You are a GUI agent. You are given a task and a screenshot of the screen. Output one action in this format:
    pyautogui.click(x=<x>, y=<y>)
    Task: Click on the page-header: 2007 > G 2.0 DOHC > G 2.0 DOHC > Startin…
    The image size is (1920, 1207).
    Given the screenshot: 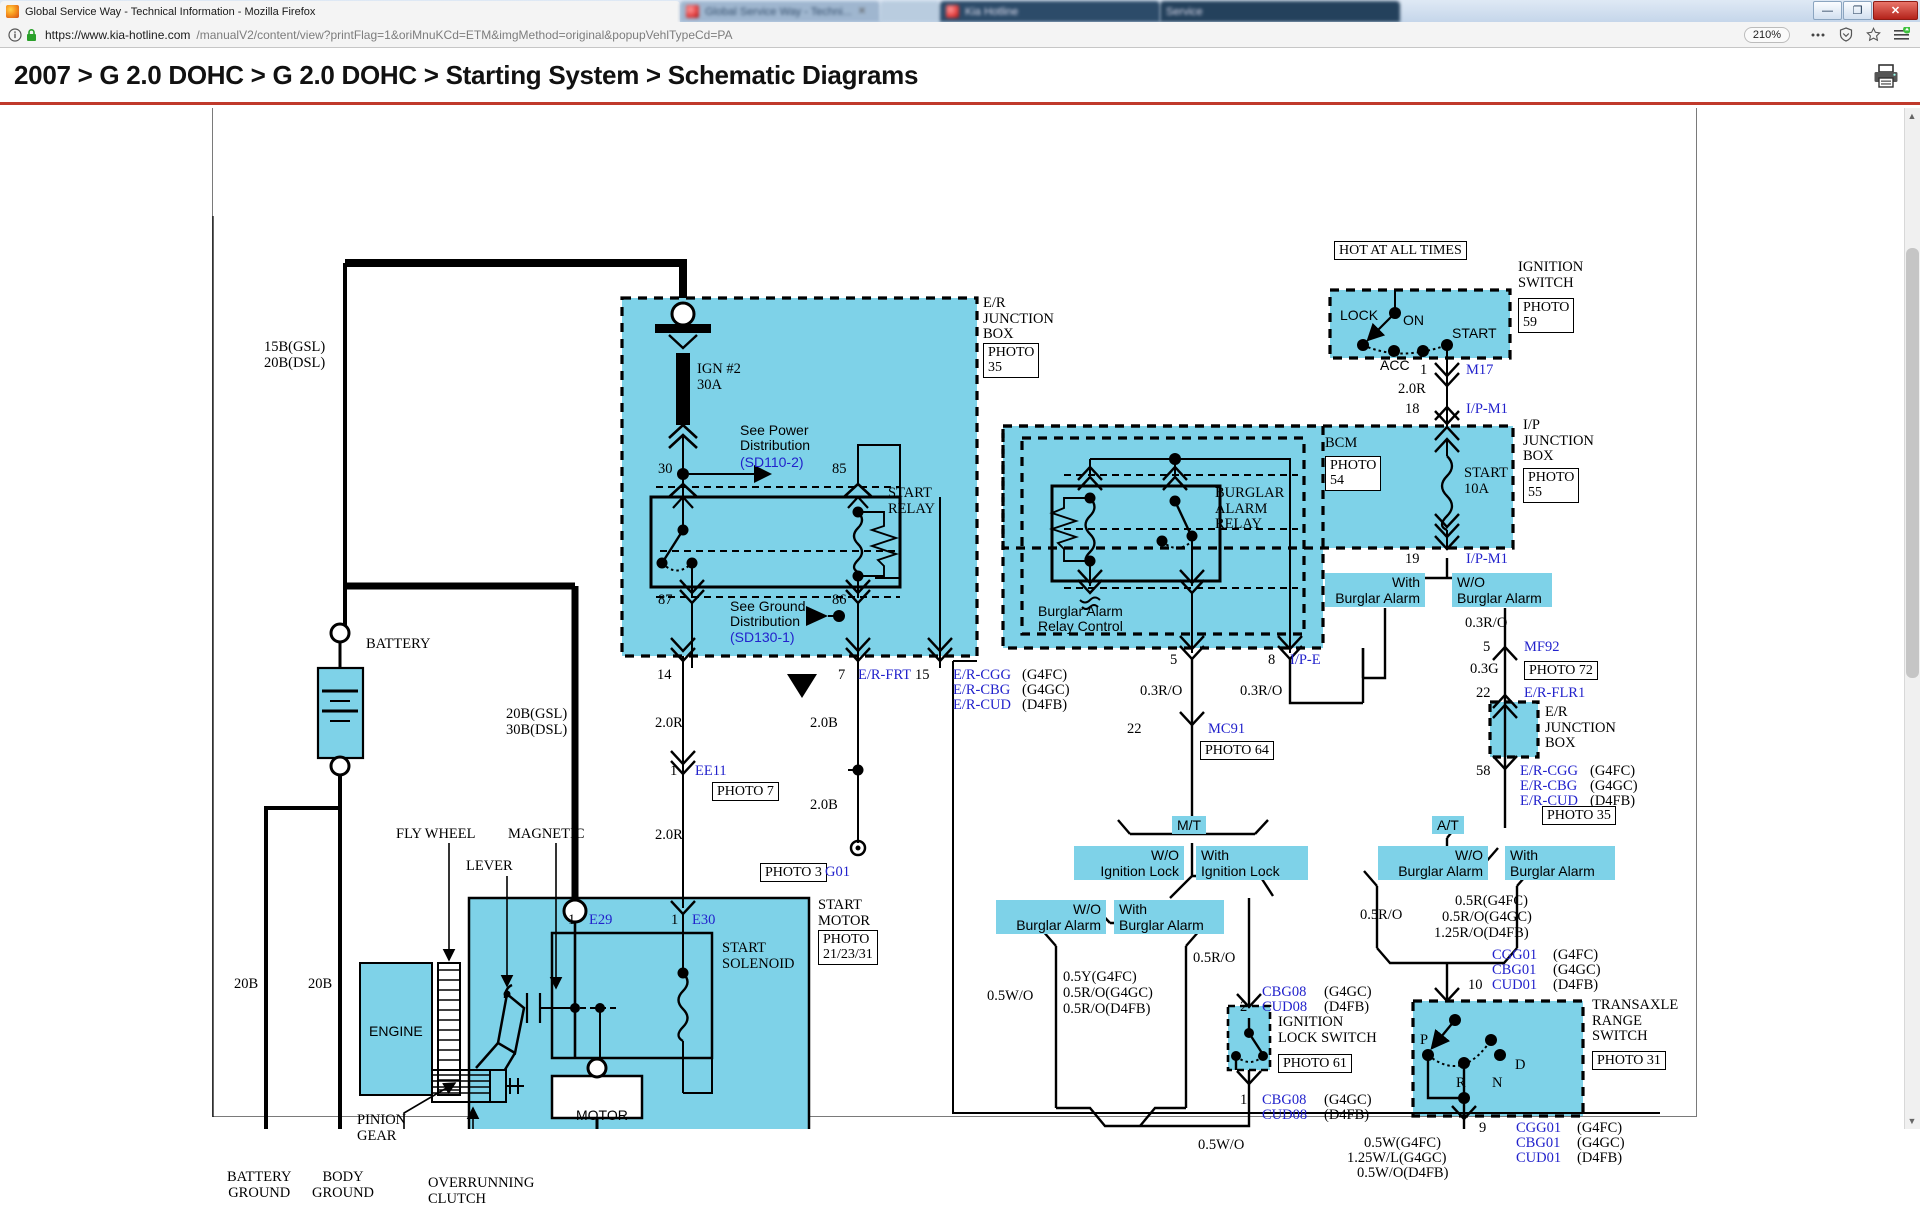 What is the action you would take?
    pyautogui.click(x=960, y=77)
    